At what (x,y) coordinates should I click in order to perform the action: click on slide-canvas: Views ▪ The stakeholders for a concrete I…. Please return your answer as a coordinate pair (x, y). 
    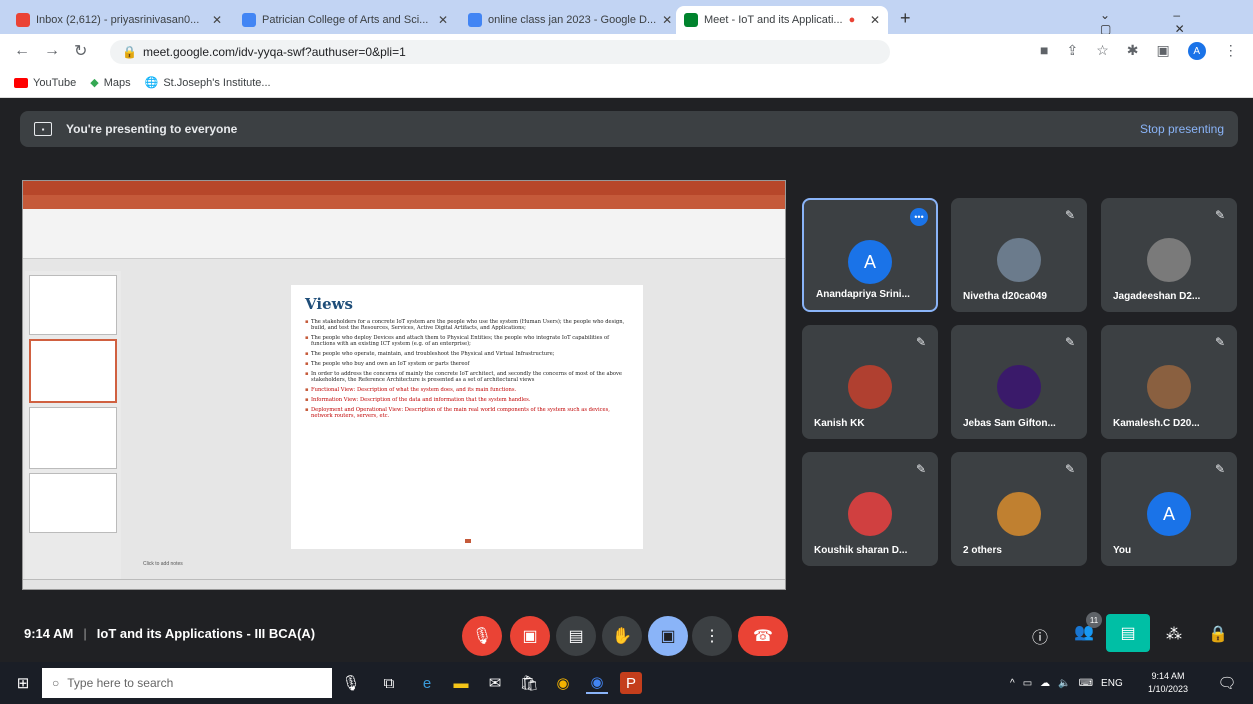
    Looking at the image, I should click on (467, 417).